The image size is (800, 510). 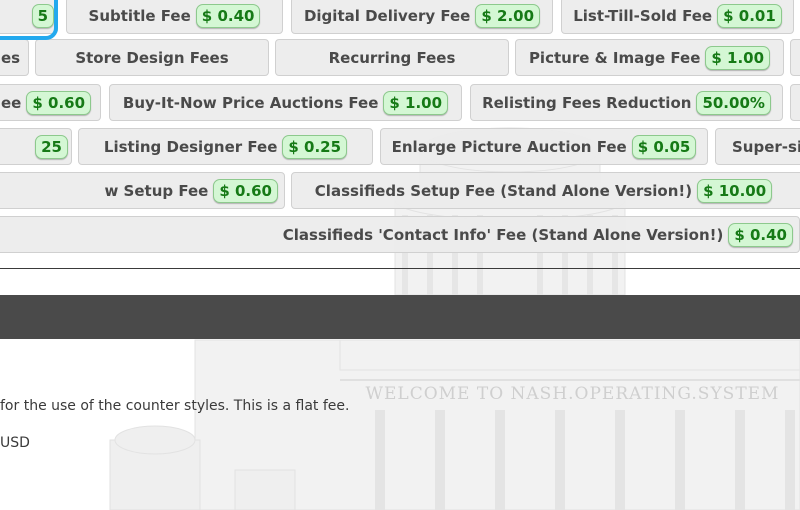 What do you see at coordinates (400, 268) in the screenshot?
I see `section-divider` at bounding box center [400, 268].